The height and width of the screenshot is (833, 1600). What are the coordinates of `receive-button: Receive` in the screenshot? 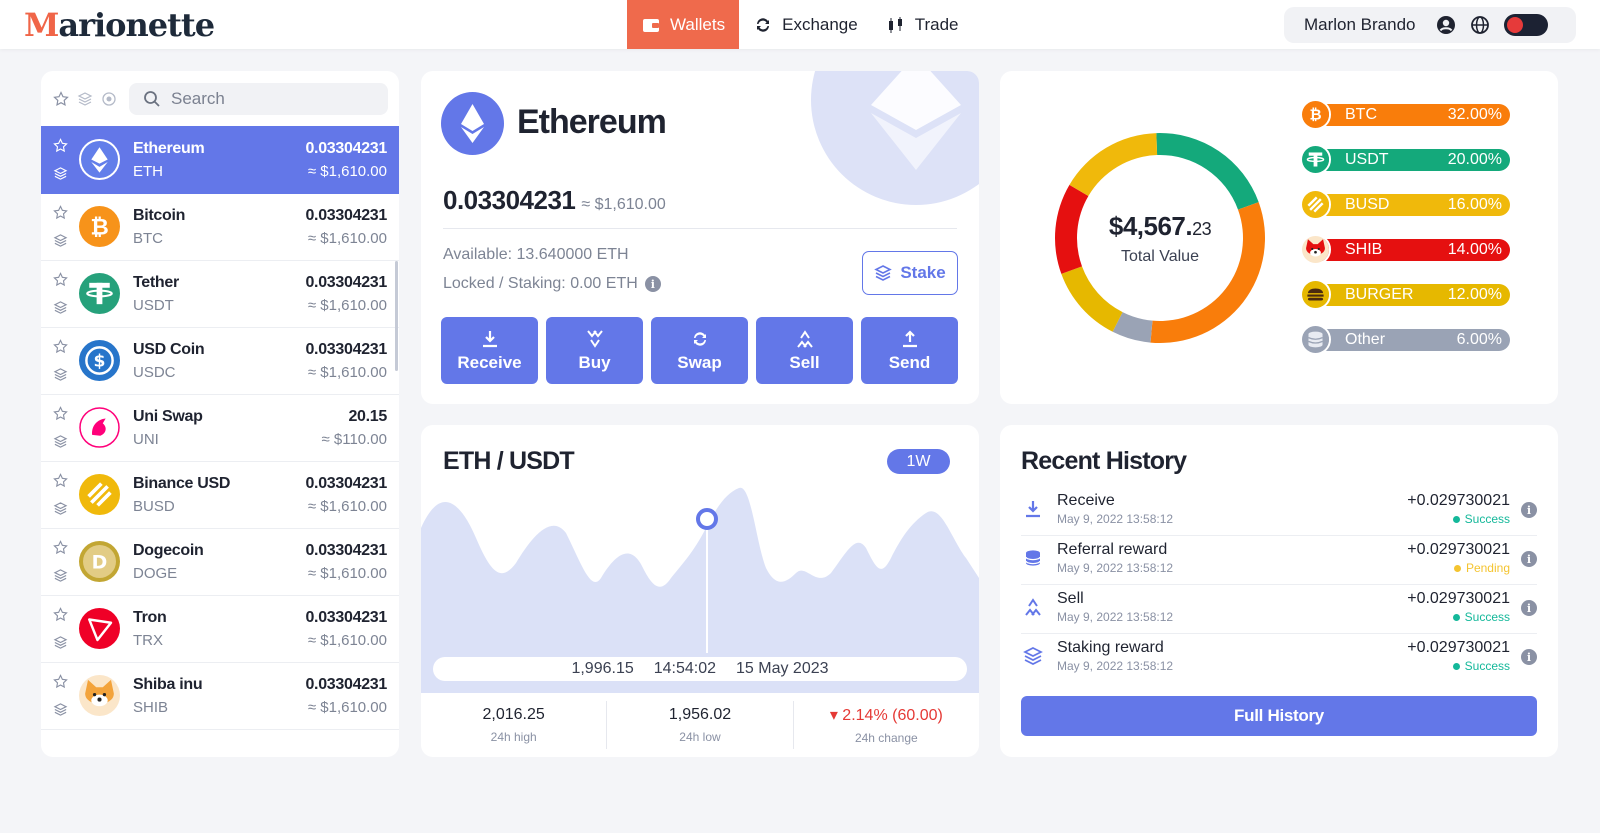 It's located at (489, 350).